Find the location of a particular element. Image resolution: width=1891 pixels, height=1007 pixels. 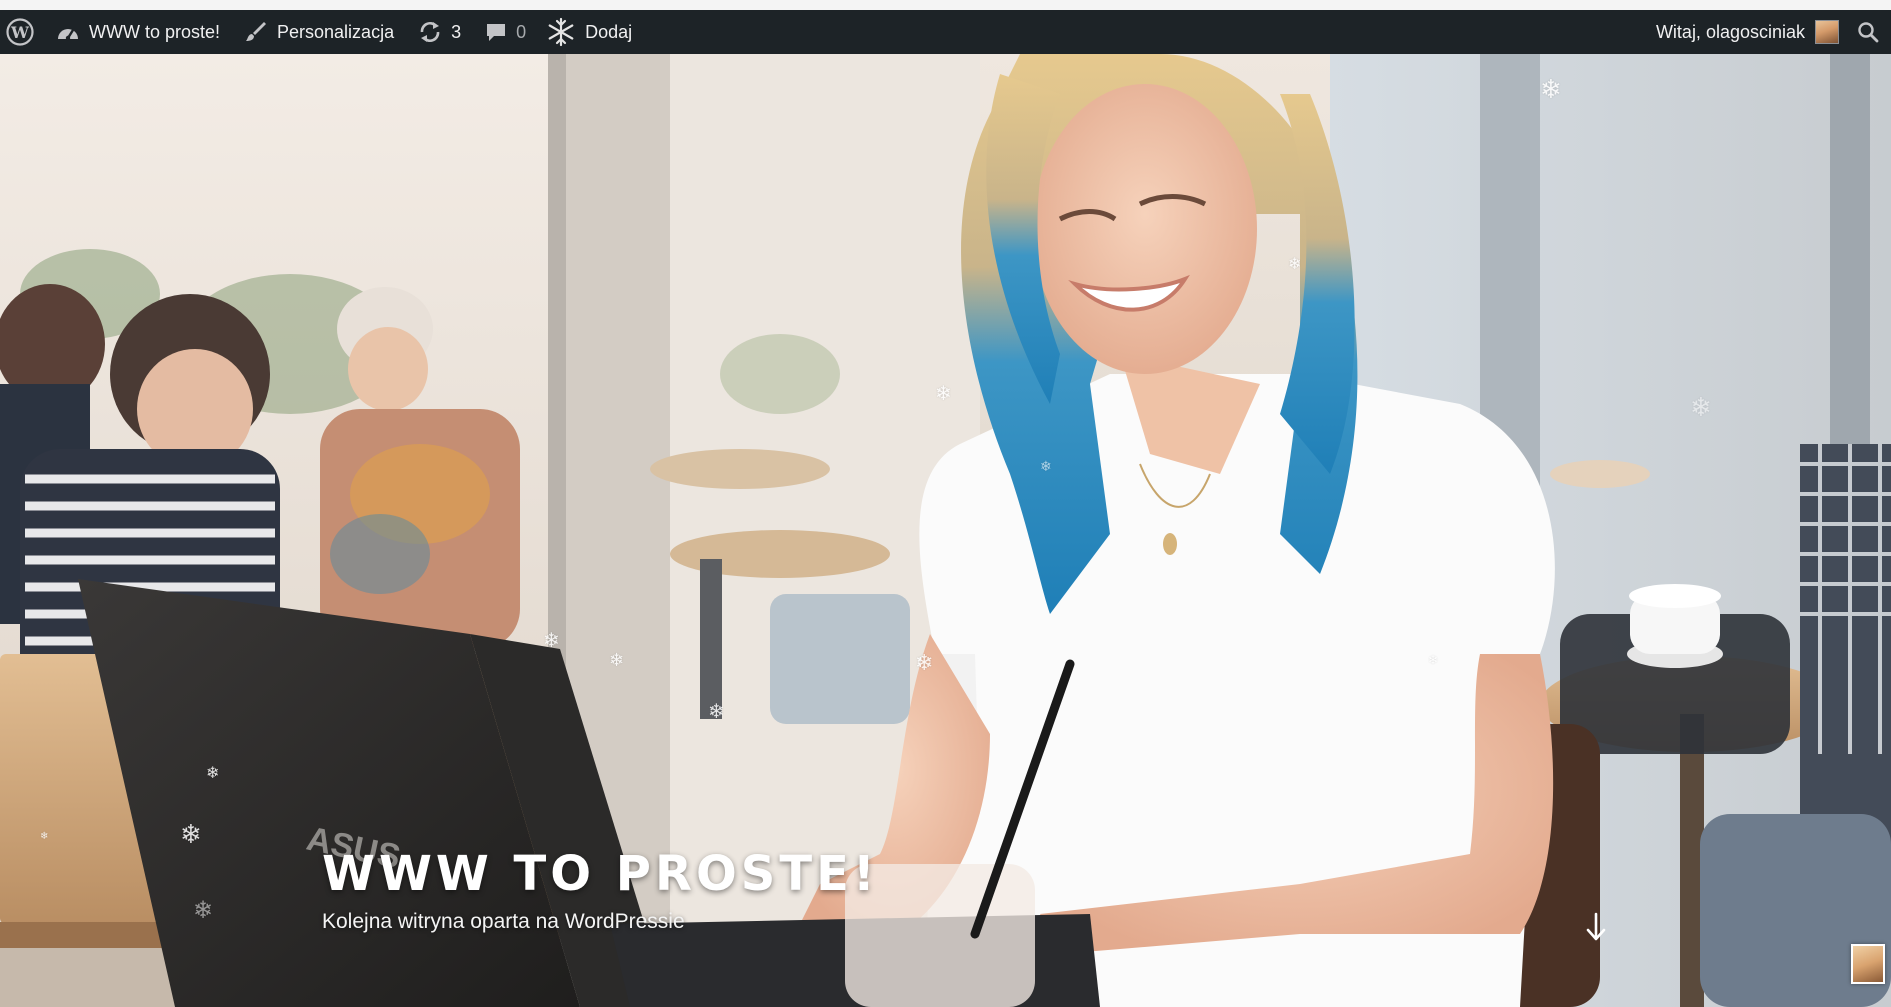

site-name-menu: WWW to proste! is located at coordinates (138, 32).